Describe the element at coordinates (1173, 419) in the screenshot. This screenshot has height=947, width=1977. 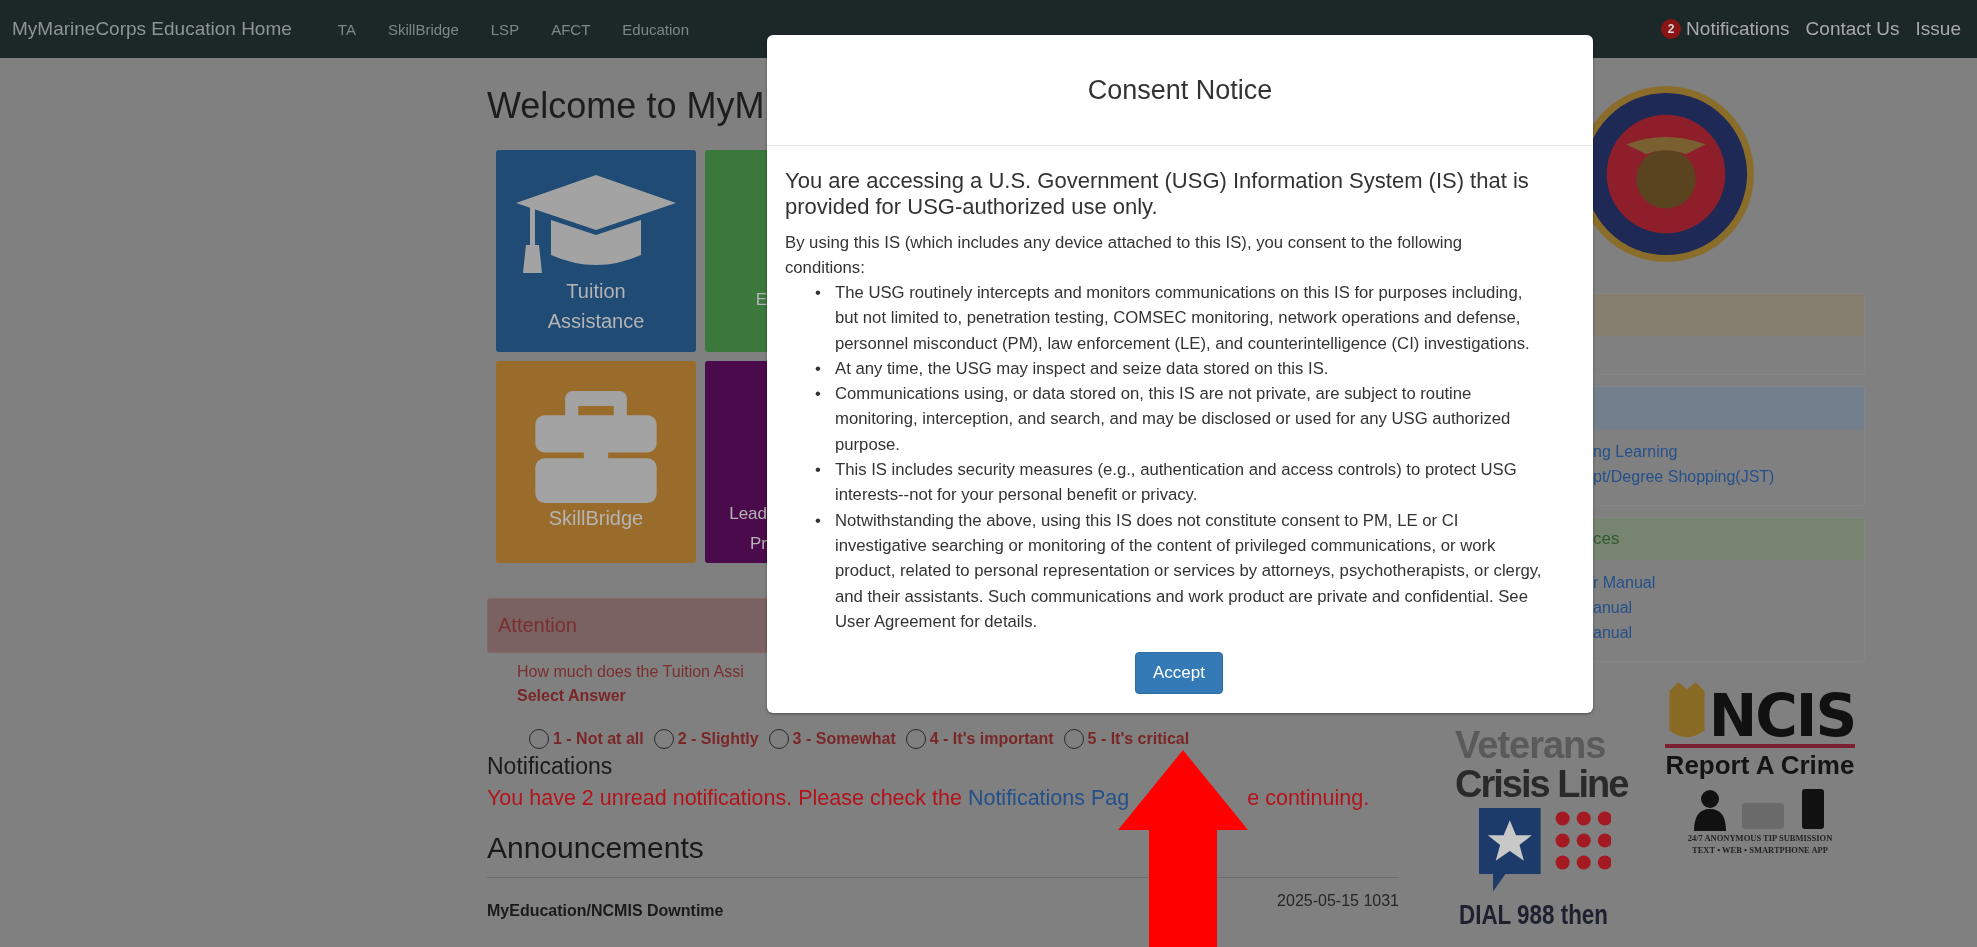
I see `consent-condition: Communications using, or data stored on, this IS are not private, are subject to routine monitoring, interception, and search, and may be disclosed or used for any USG authorized purpose.` at that location.